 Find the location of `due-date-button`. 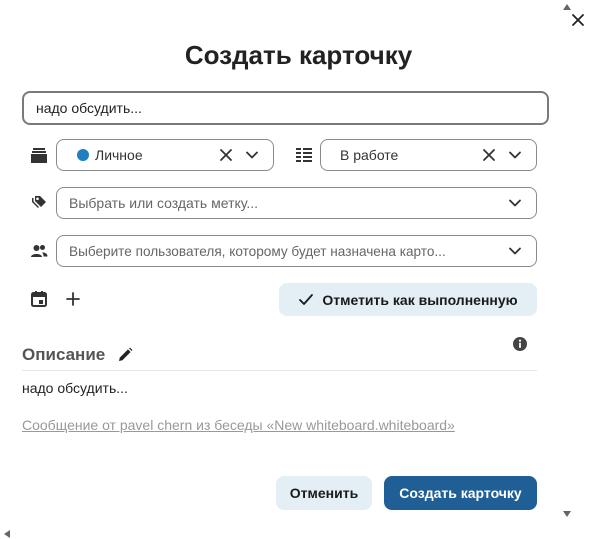

due-date-button is located at coordinates (39, 299).